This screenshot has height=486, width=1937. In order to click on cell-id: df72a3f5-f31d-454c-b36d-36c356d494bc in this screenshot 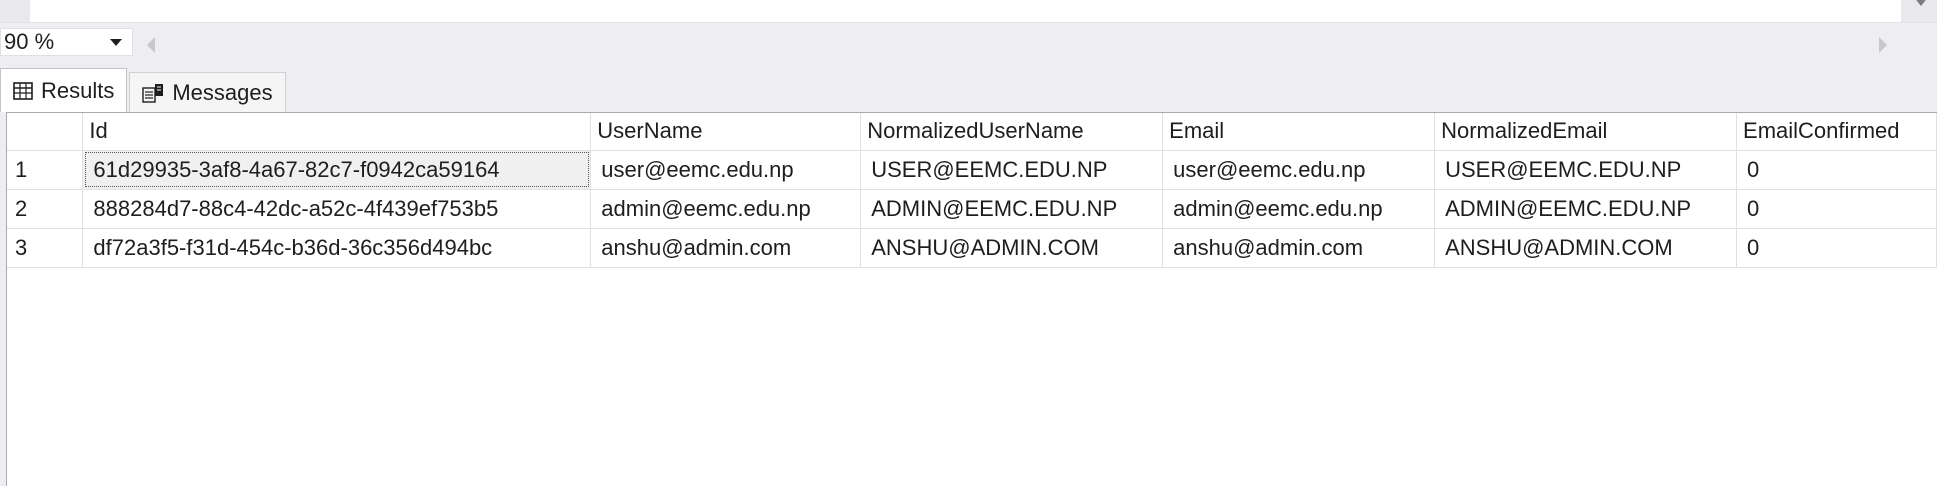, I will do `click(337, 248)`.